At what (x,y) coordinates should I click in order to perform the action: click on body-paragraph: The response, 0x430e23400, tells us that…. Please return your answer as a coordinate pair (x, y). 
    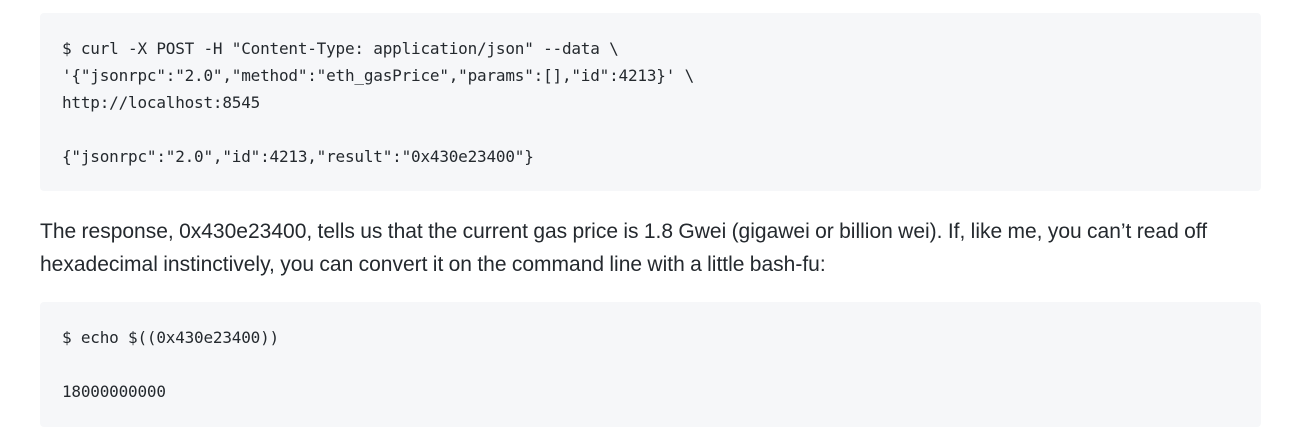
    Looking at the image, I should click on (624, 248).